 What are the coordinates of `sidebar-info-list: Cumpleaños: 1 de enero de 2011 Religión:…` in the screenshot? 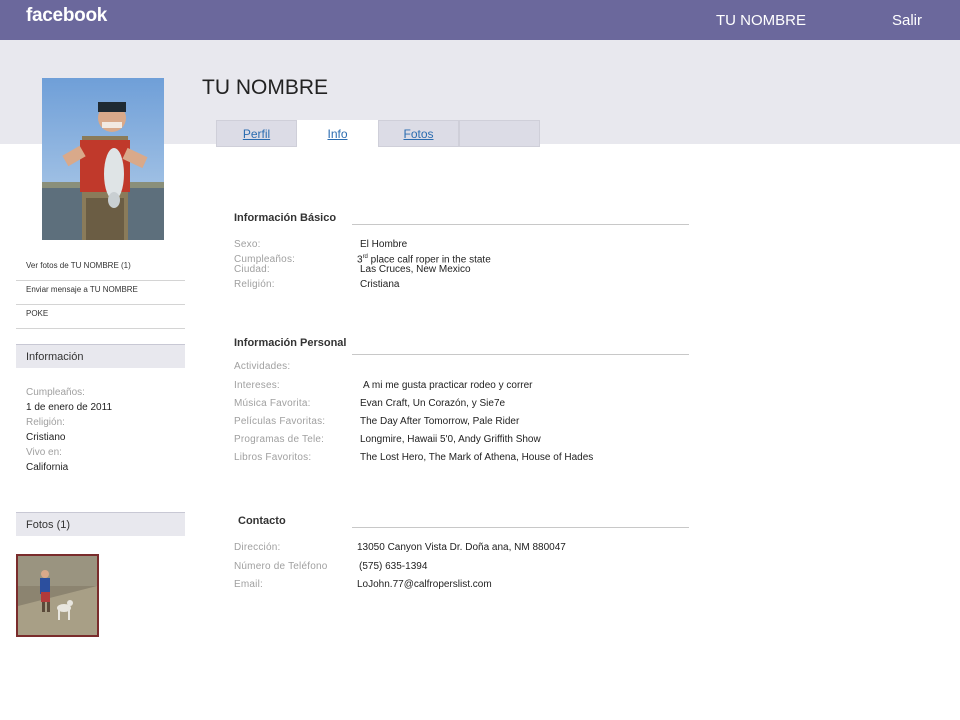 It's located at (101, 430).